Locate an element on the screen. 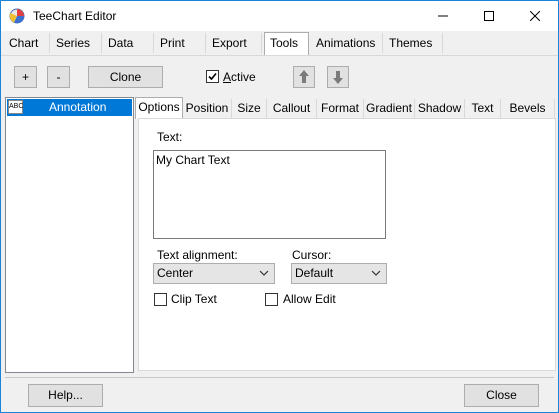  text-alignment-select: Center is located at coordinates (214, 273).